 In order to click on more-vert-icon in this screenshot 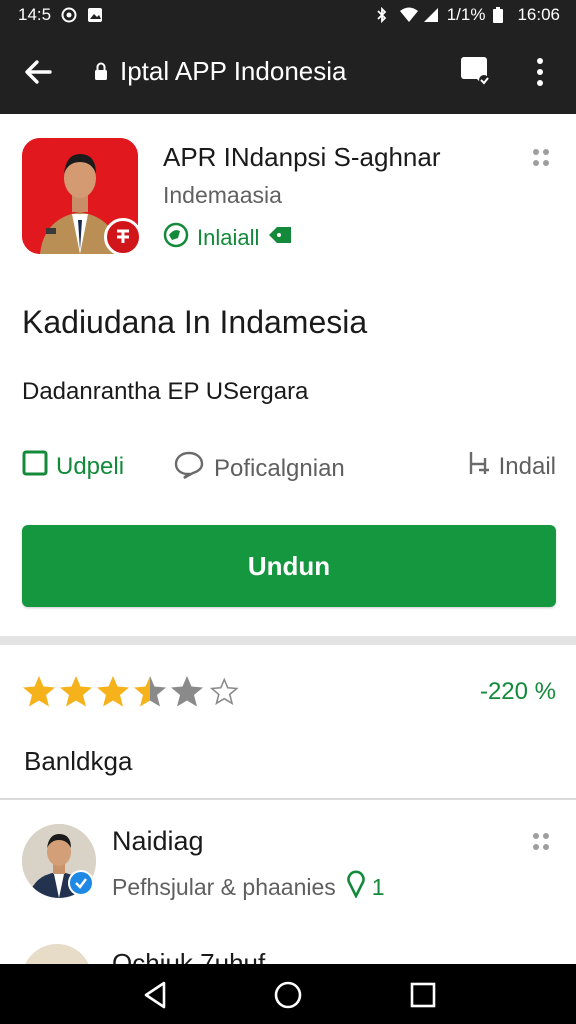, I will do `click(540, 72)`.